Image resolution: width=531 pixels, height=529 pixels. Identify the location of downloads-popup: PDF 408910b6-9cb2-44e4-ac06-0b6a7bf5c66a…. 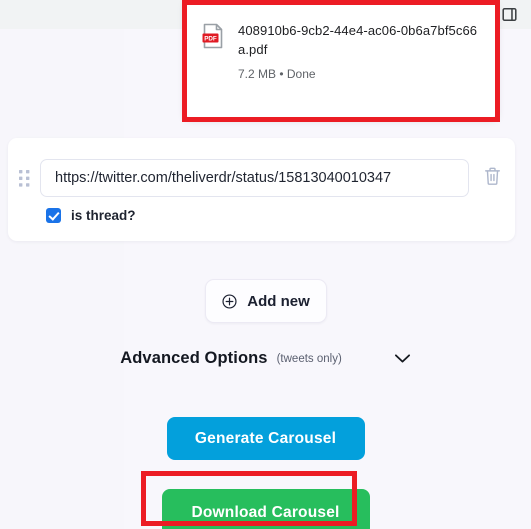
(341, 59).